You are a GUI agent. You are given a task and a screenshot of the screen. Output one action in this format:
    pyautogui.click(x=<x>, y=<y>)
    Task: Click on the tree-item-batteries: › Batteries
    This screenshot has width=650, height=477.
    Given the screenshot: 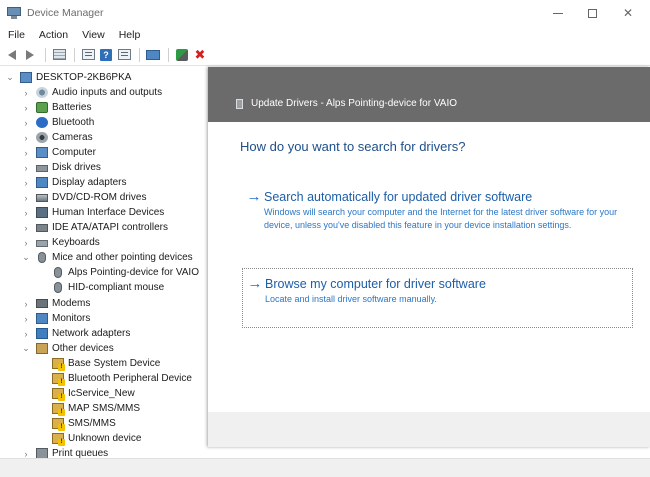 What is the action you would take?
    pyautogui.click(x=56, y=107)
    